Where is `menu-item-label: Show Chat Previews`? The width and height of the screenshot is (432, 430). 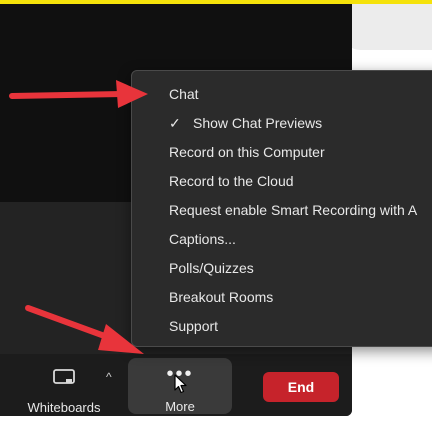
menu-item-label: Show Chat Previews is located at coordinates (258, 123).